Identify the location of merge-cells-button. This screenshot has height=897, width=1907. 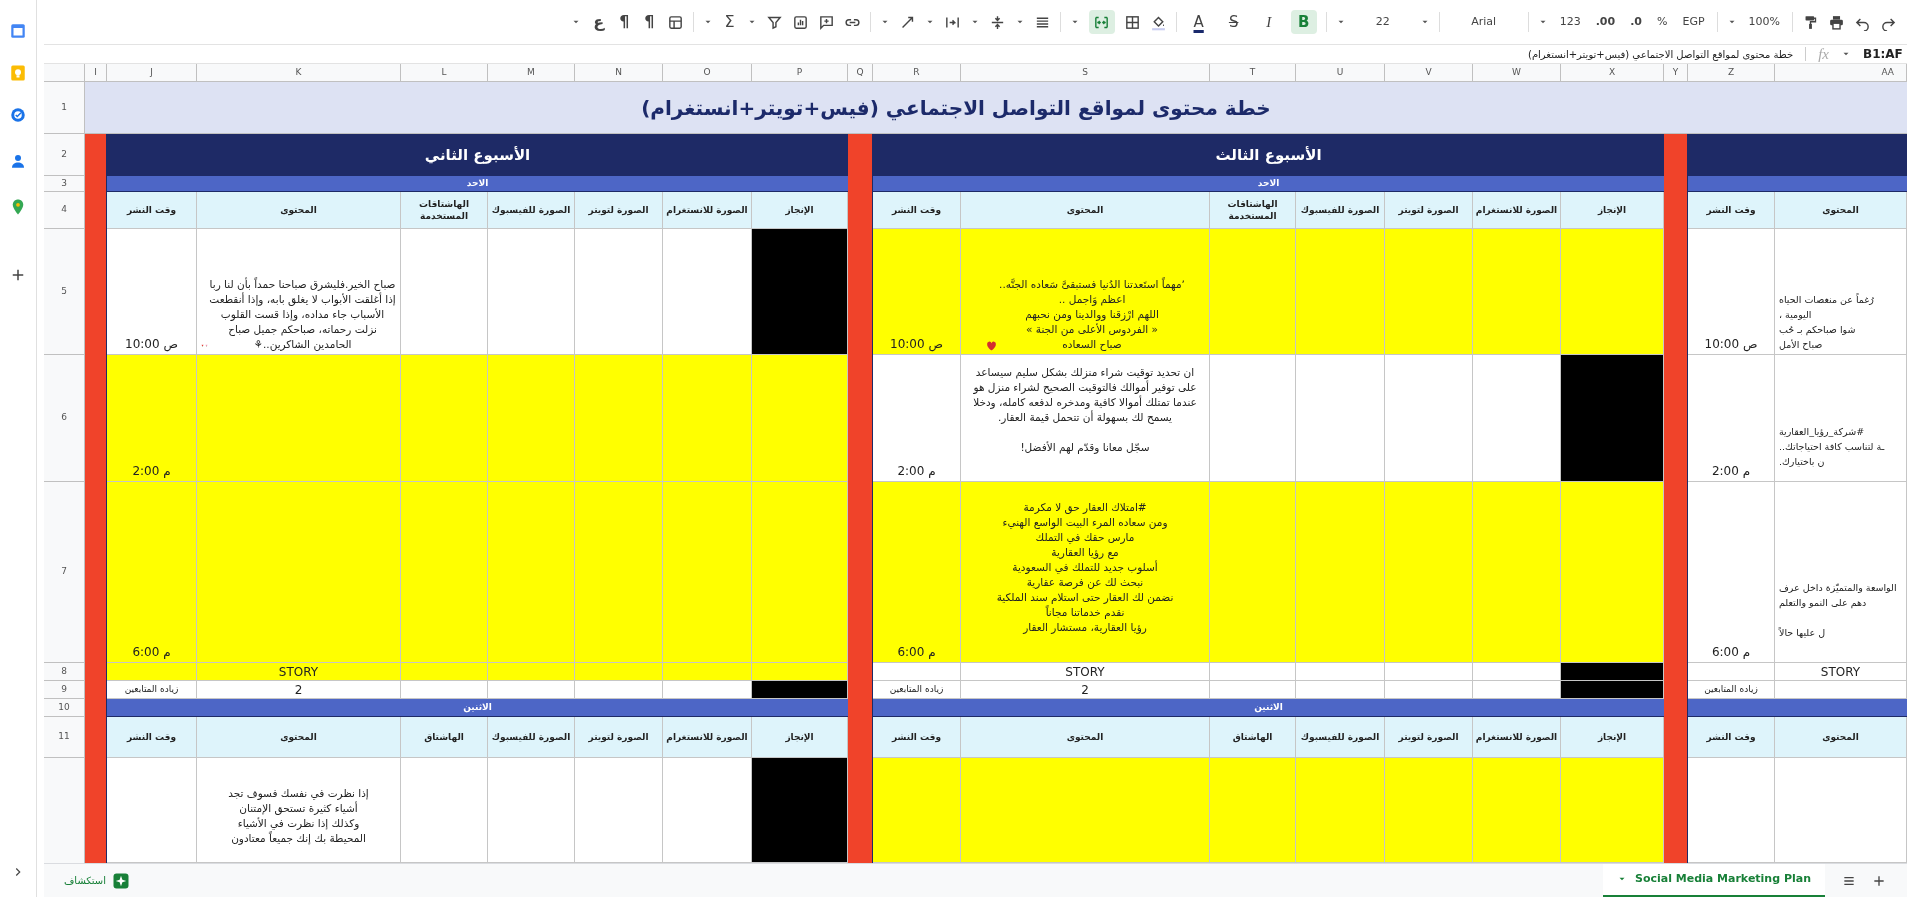
(1101, 22).